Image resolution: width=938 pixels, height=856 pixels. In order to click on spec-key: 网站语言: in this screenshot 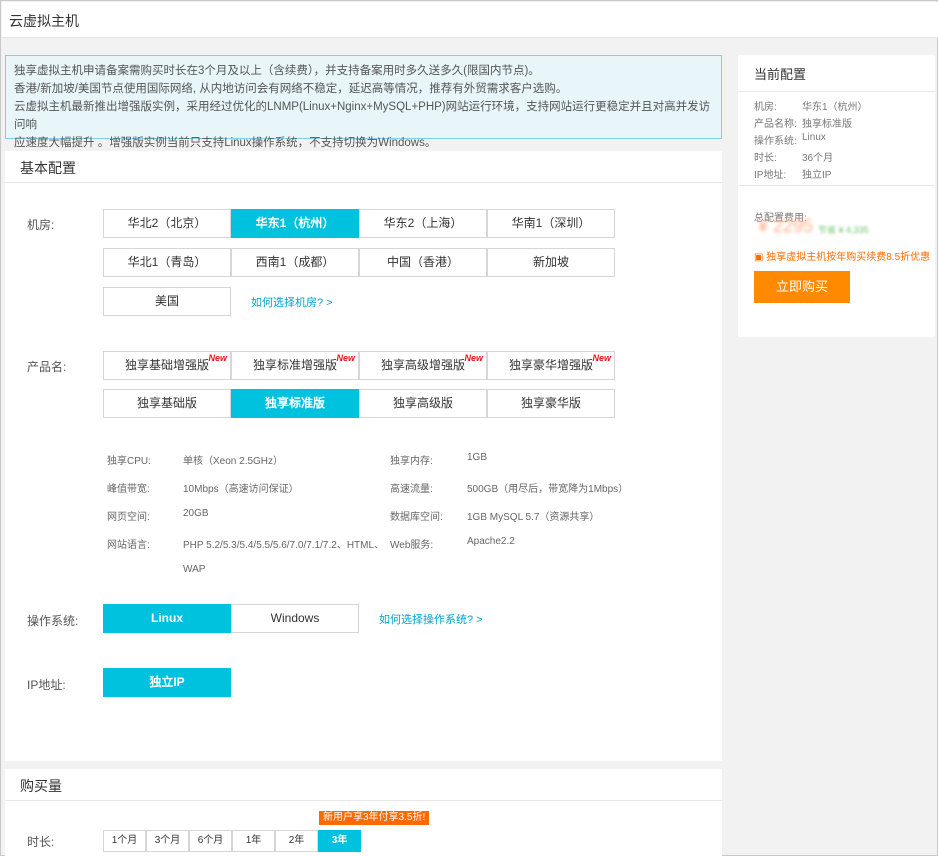, I will do `click(128, 545)`.